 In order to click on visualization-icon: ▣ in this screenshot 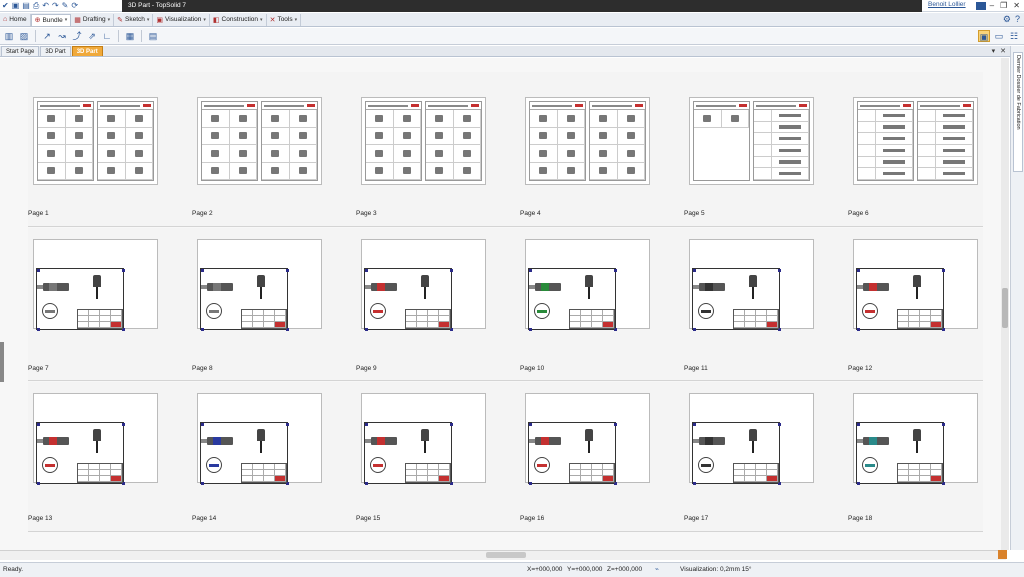, I will do `click(160, 20)`.